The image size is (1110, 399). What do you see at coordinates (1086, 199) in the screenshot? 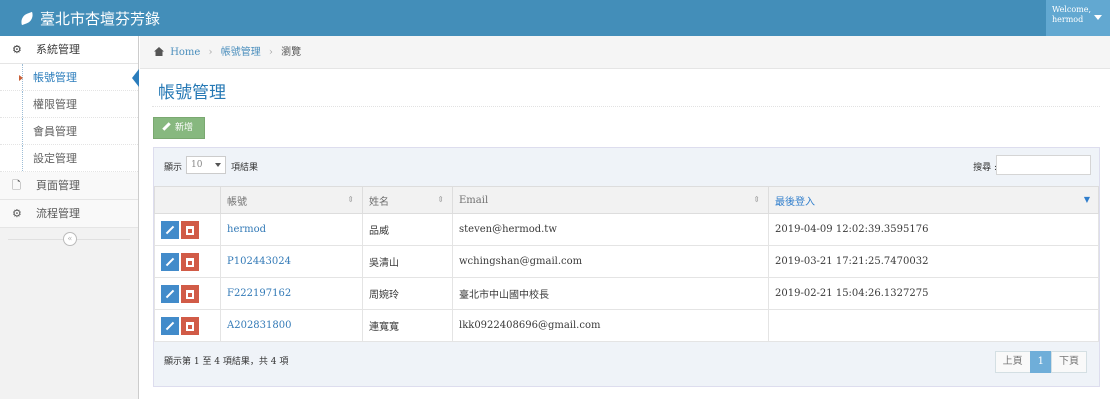
I see `sort-desc-icon: ▼` at bounding box center [1086, 199].